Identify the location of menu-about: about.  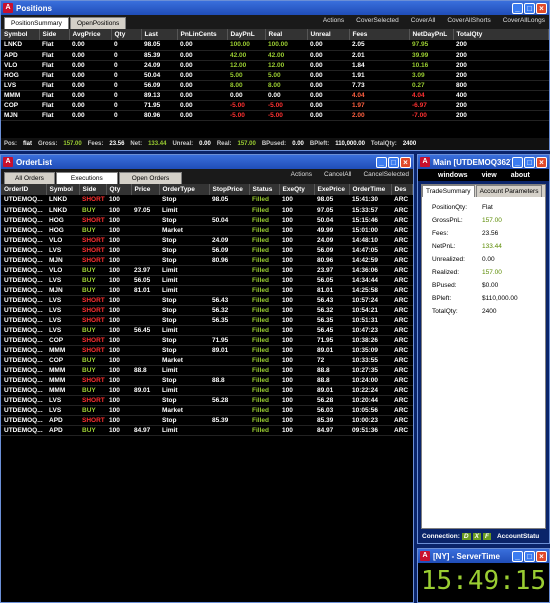
(520, 175).